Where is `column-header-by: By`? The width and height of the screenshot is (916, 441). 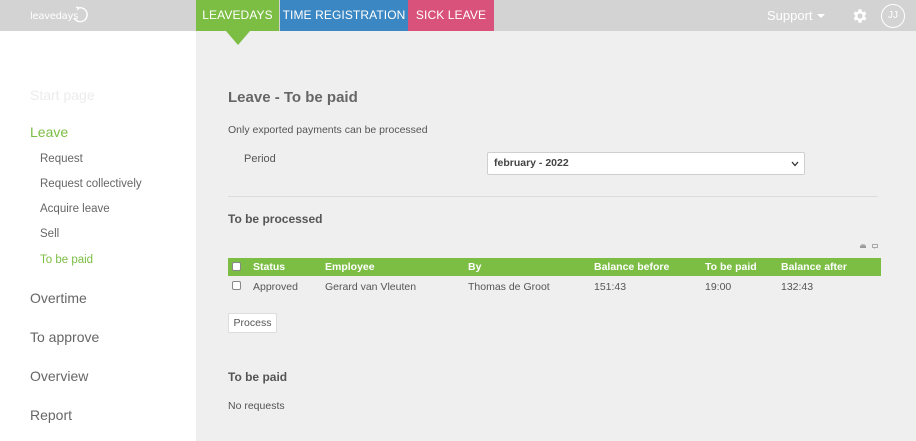 column-header-by: By is located at coordinates (474, 267).